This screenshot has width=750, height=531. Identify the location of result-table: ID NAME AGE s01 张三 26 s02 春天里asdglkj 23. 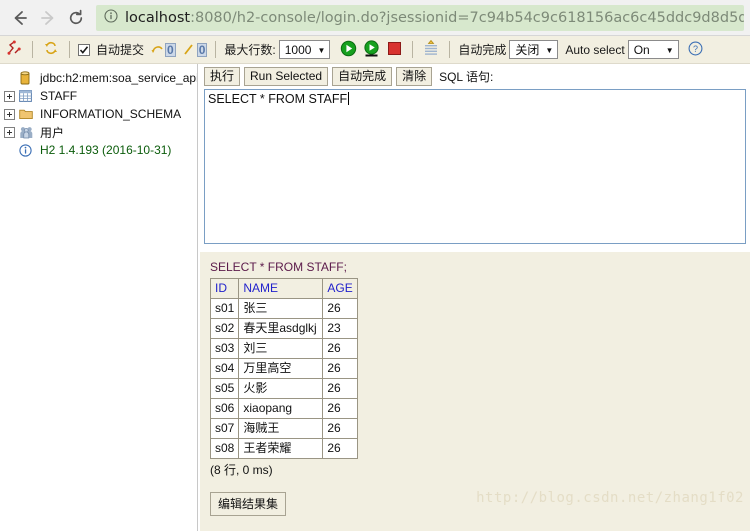
(283, 368).